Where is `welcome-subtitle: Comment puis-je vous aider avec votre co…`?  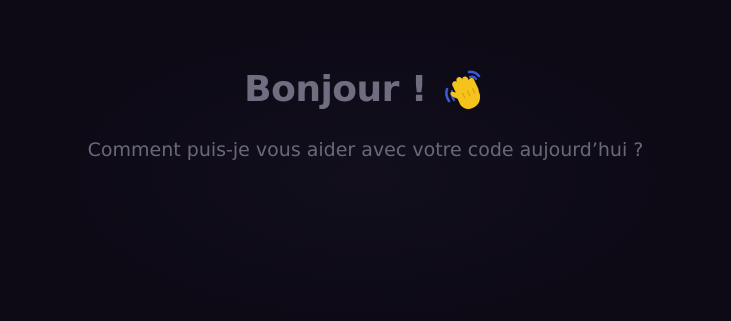 welcome-subtitle: Comment puis-je vous aider avec votre co… is located at coordinates (365, 150).